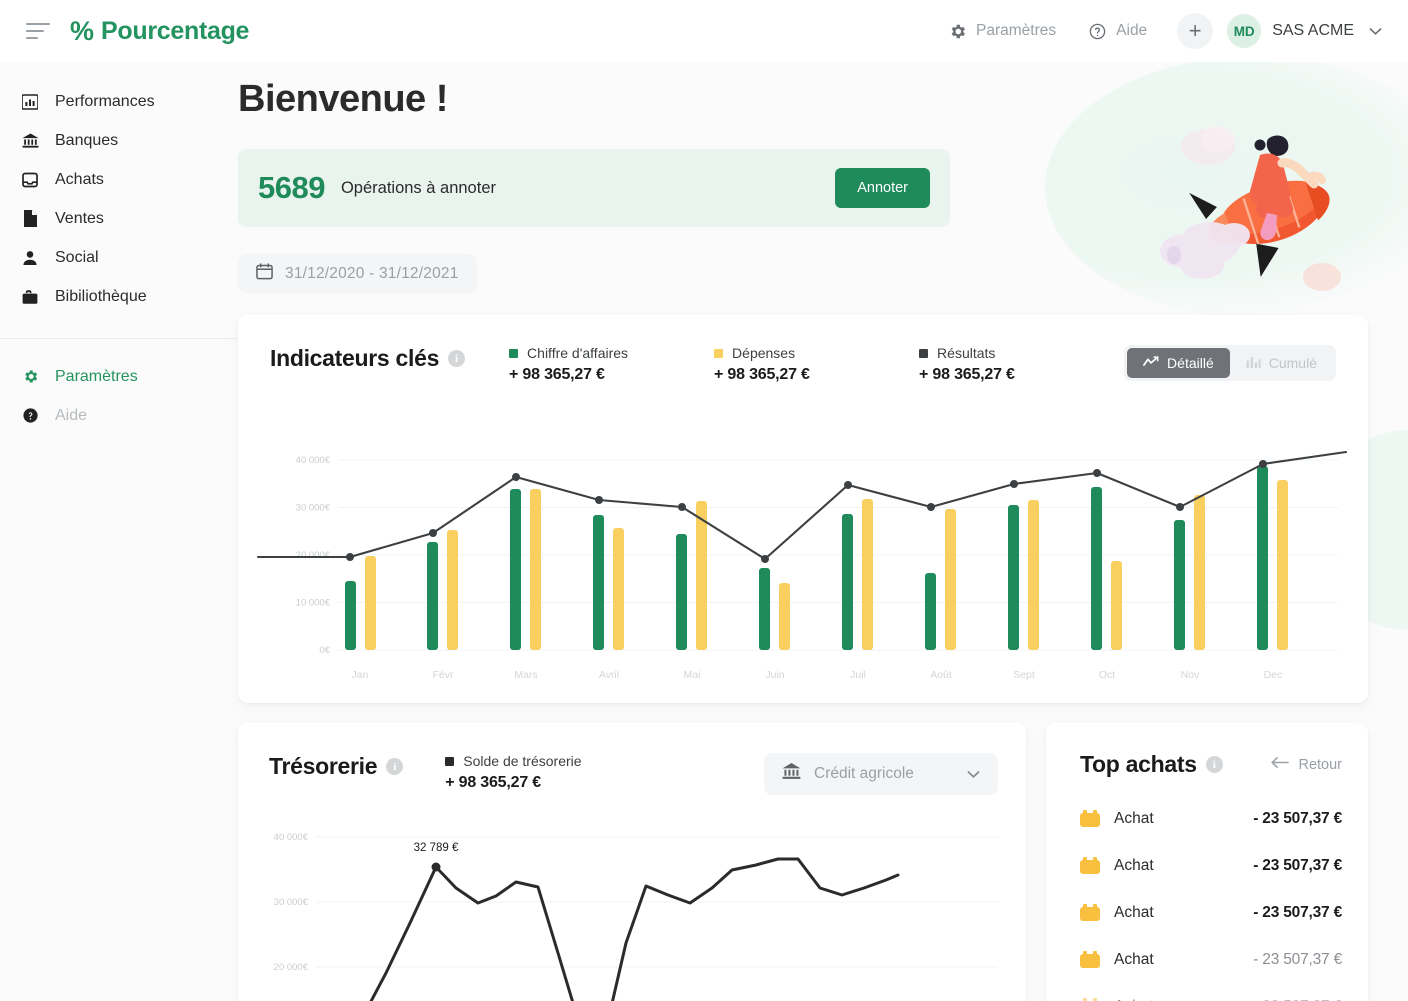  What do you see at coordinates (525, 675) in the screenshot?
I see `svg-text: Mars` at bounding box center [525, 675].